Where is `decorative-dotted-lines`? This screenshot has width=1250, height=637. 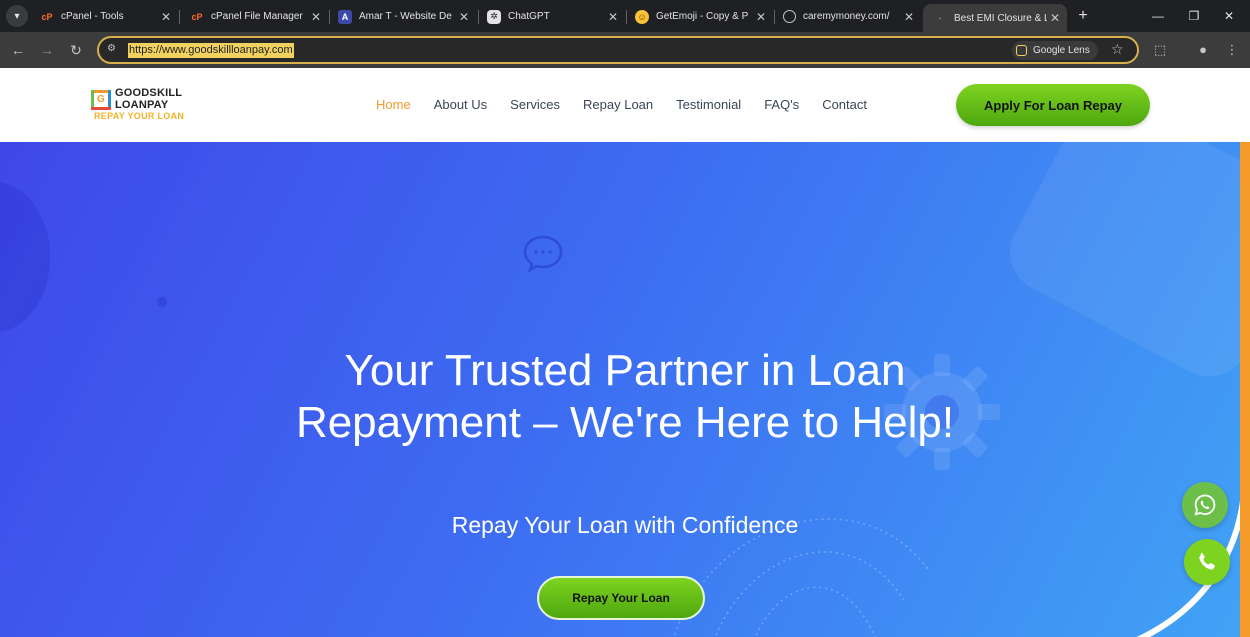
decorative-dotted-lines is located at coordinates (802, 577).